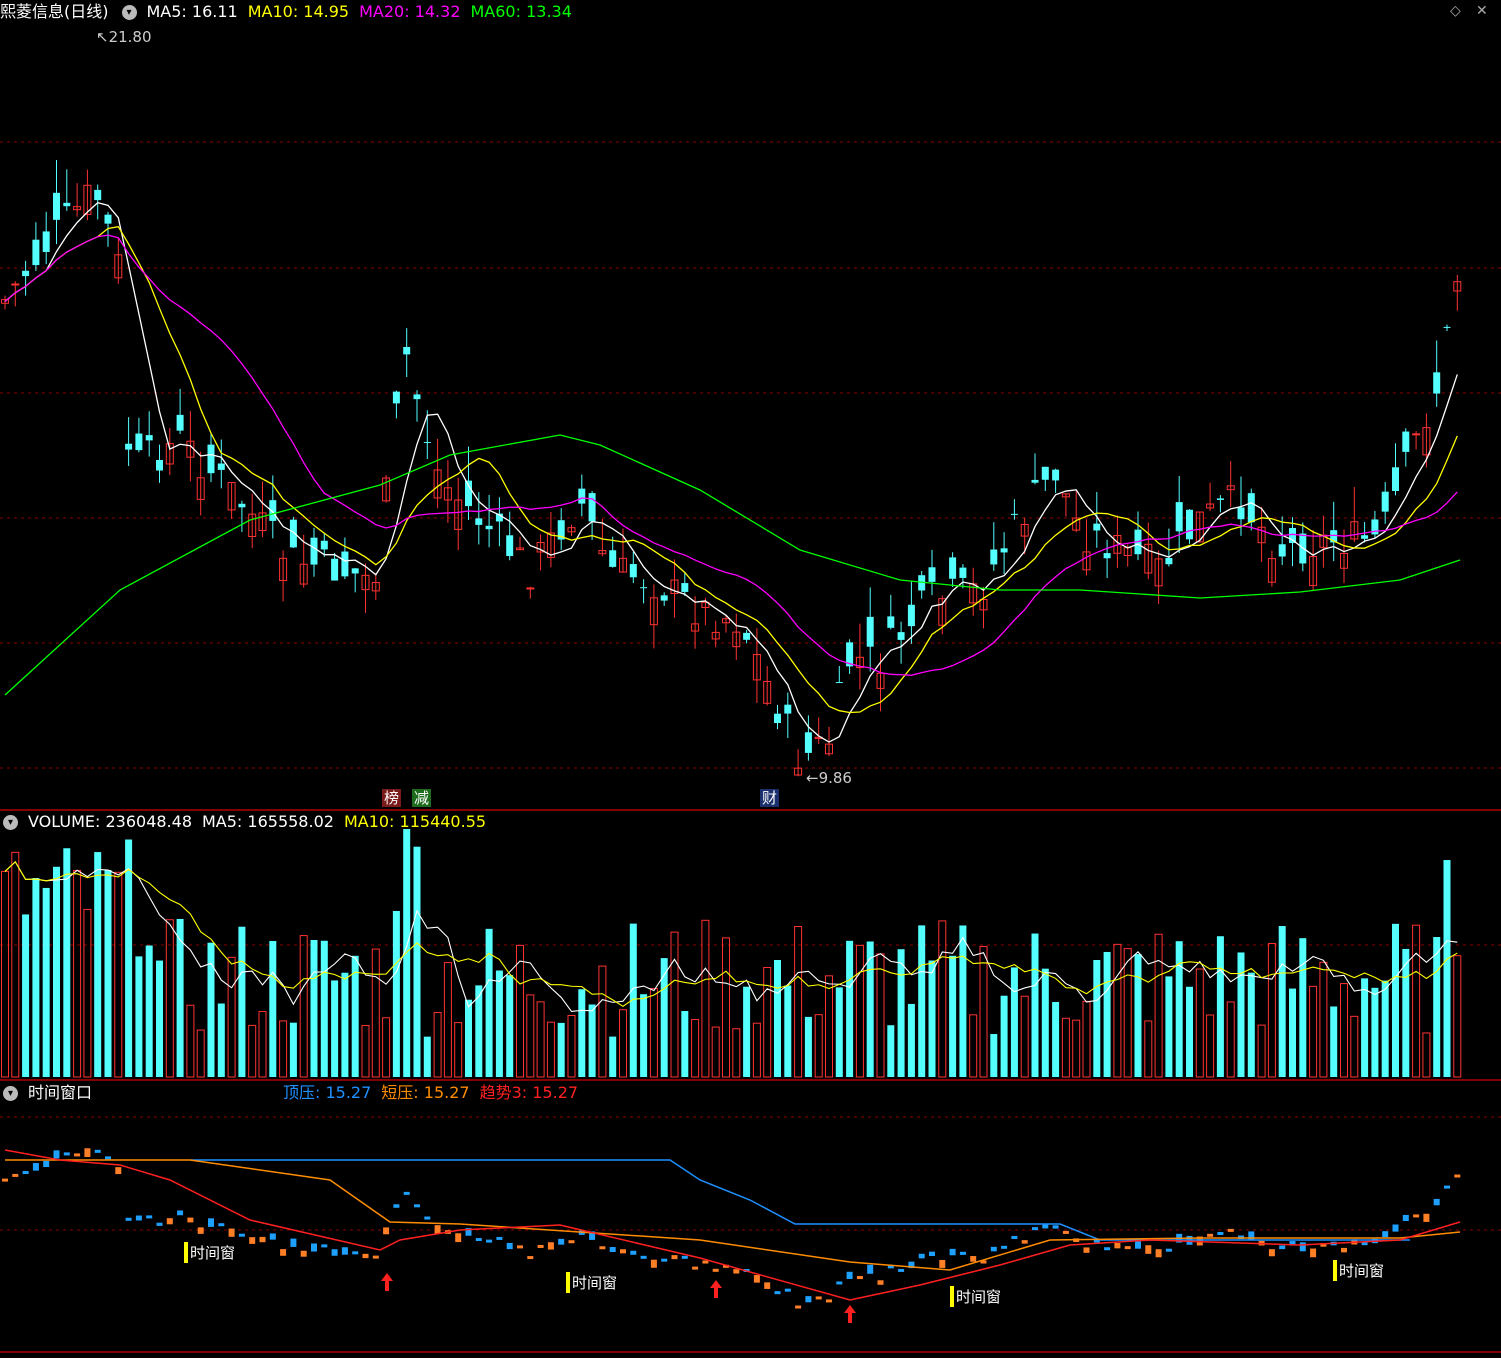 Image resolution: width=1501 pixels, height=1358 pixels. Describe the element at coordinates (392, 798) in the screenshot. I see `event-tag-rank: 榜` at that location.